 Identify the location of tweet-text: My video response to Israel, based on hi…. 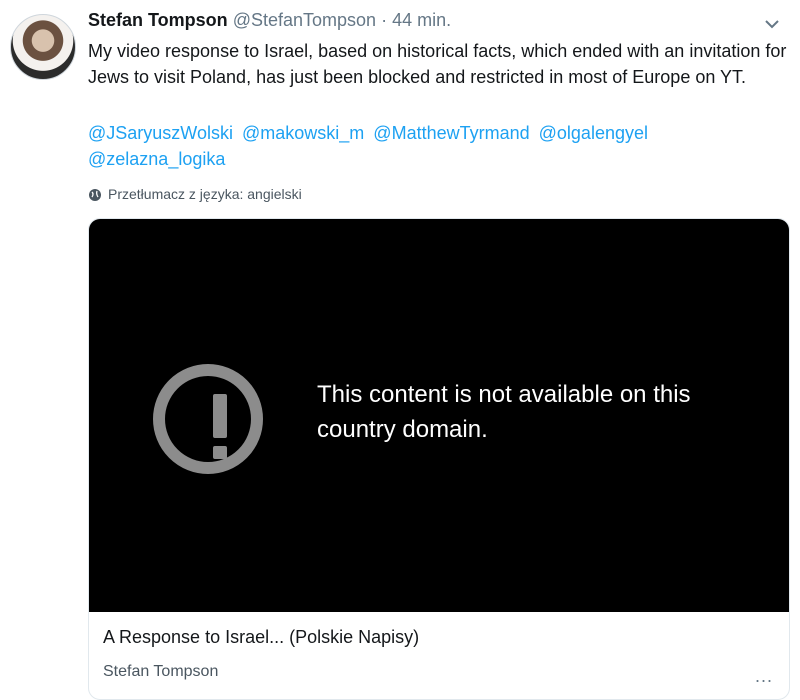
(437, 64).